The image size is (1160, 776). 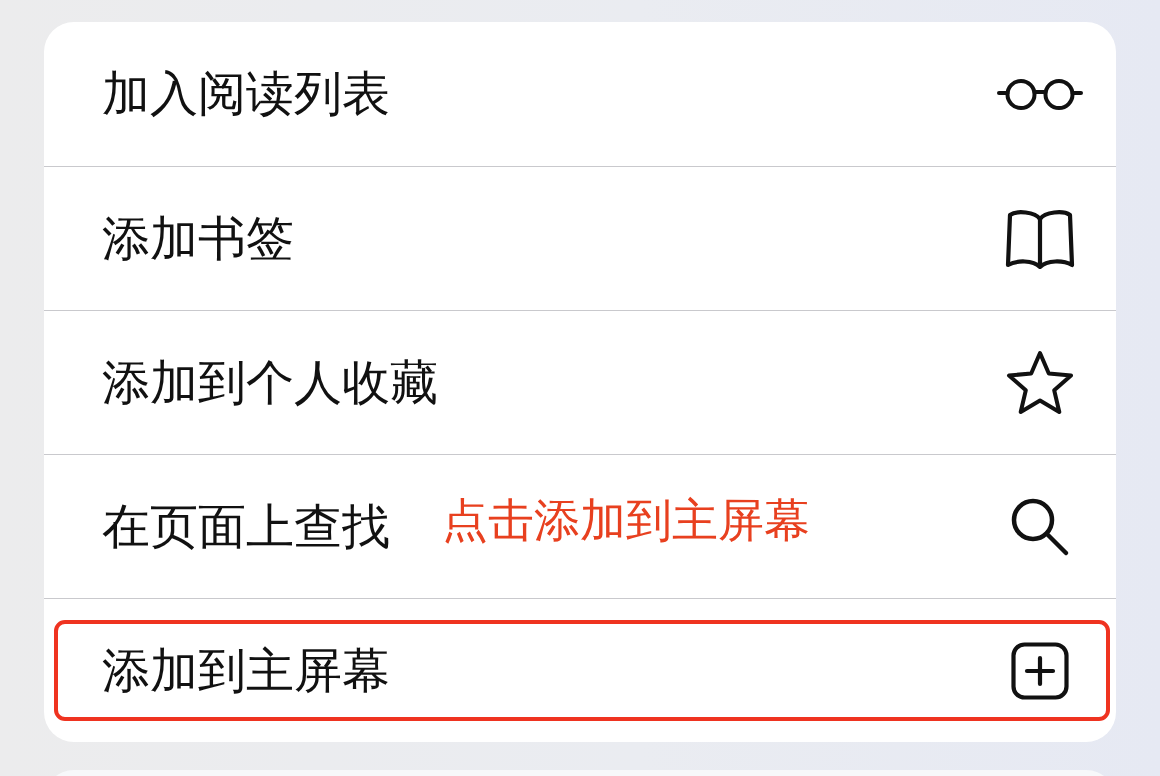 What do you see at coordinates (1040, 382) in the screenshot?
I see `star-icon` at bounding box center [1040, 382].